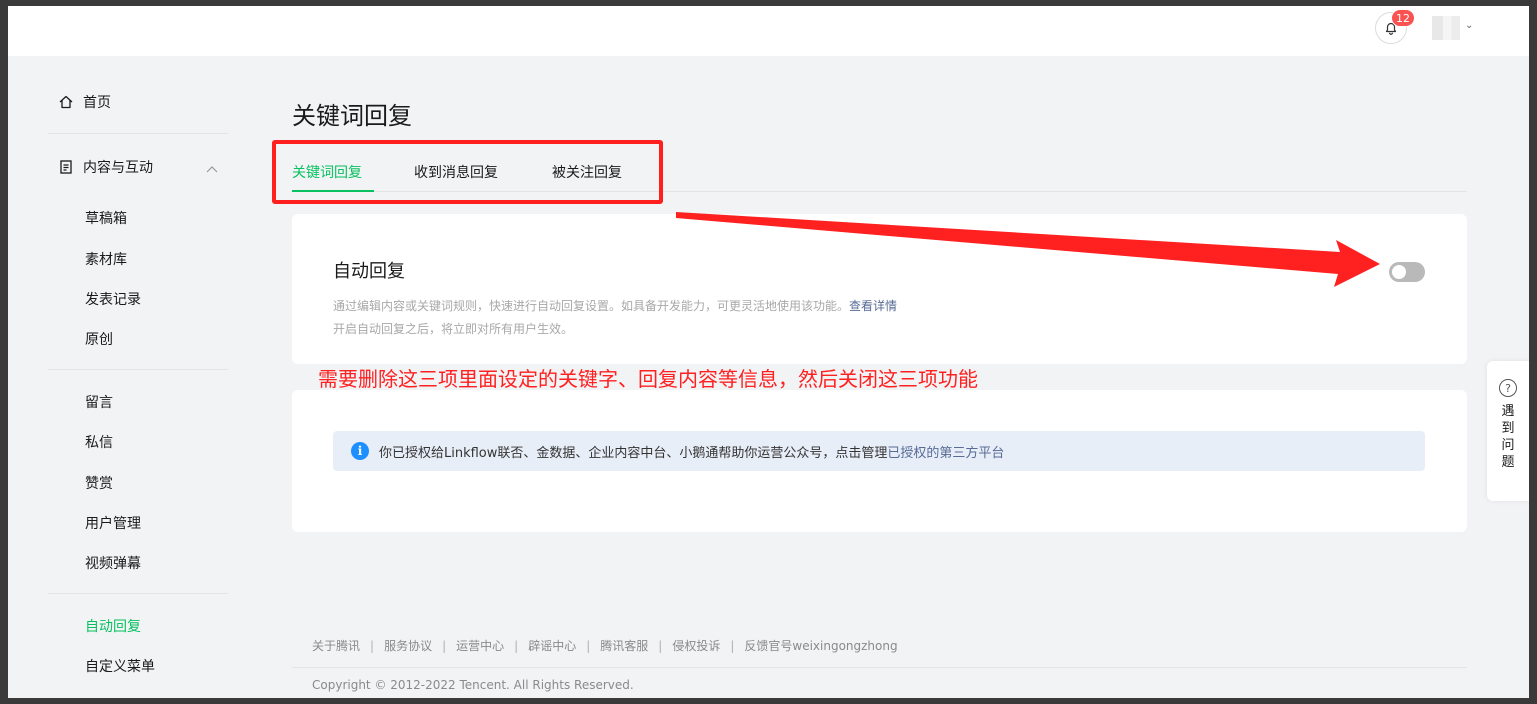 Image resolution: width=1537 pixels, height=704 pixels. Describe the element at coordinates (453, 329) in the screenshot. I see `auto-reply-note: 开启自动回复之后，将立即对所有用户生效。` at that location.